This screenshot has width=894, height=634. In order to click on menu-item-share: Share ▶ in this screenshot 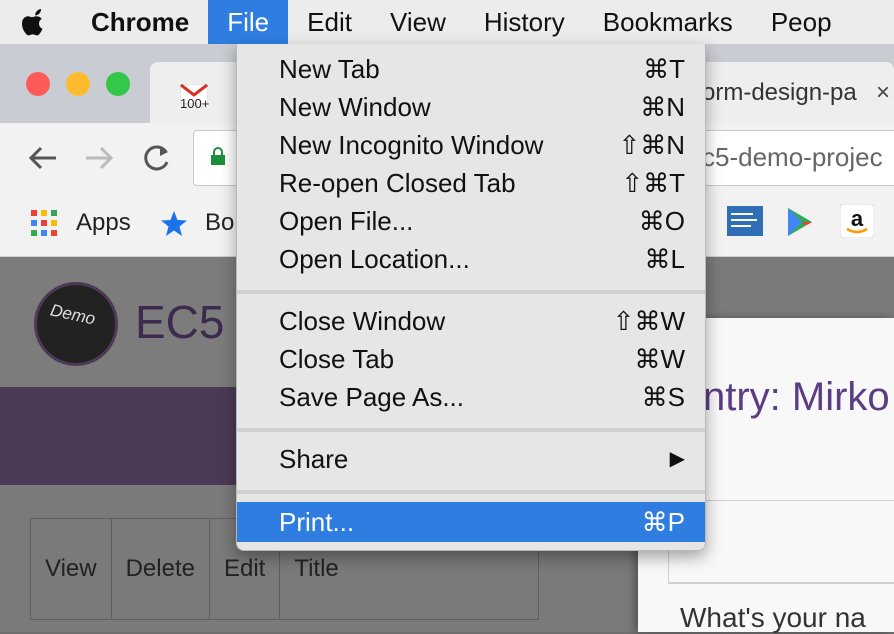, I will do `click(471, 459)`.